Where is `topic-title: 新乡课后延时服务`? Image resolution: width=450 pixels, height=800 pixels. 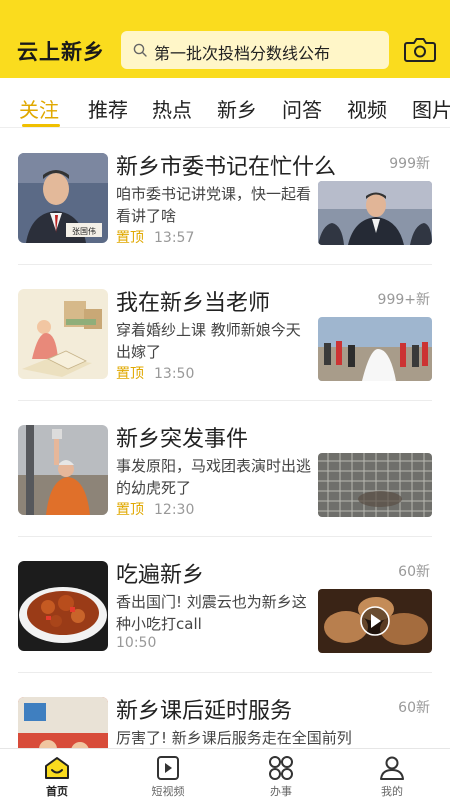 topic-title: 新乡课后延时服务 is located at coordinates (204, 711).